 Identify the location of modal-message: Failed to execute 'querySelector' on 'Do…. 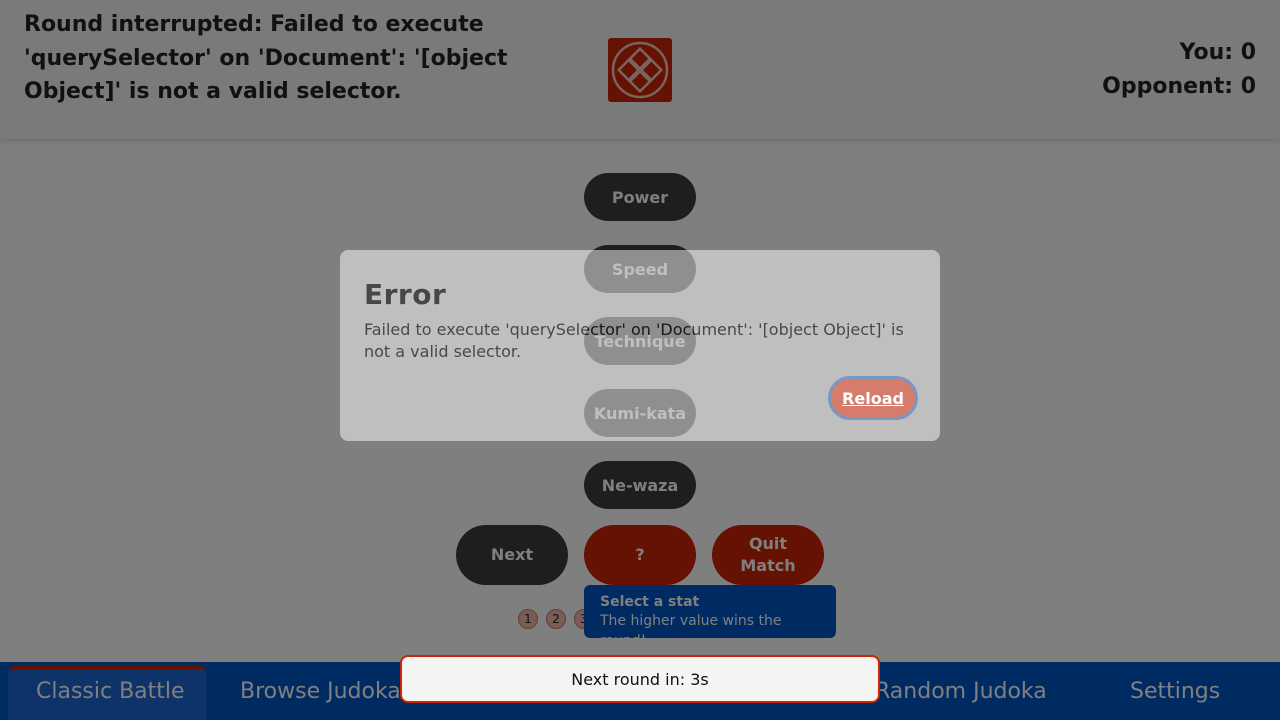
(634, 340).